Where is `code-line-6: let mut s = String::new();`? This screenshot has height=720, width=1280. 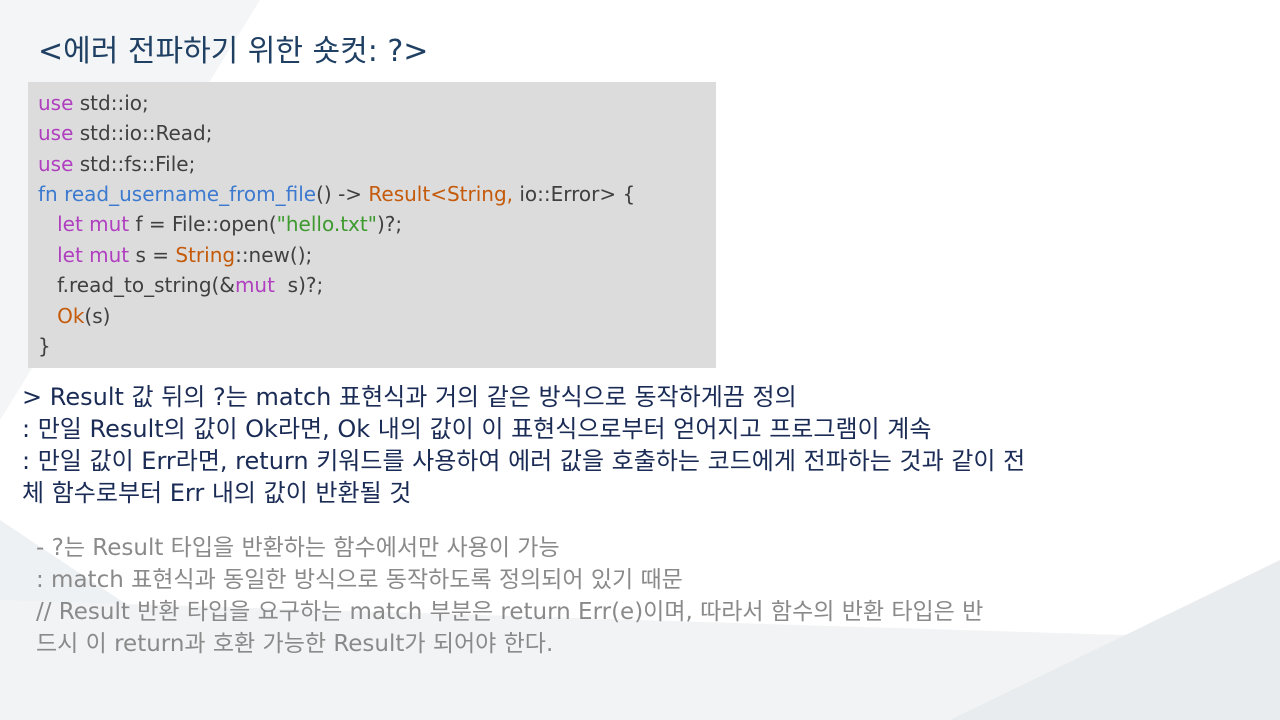
code-line-6: let mut s = String::new(); is located at coordinates (175, 255).